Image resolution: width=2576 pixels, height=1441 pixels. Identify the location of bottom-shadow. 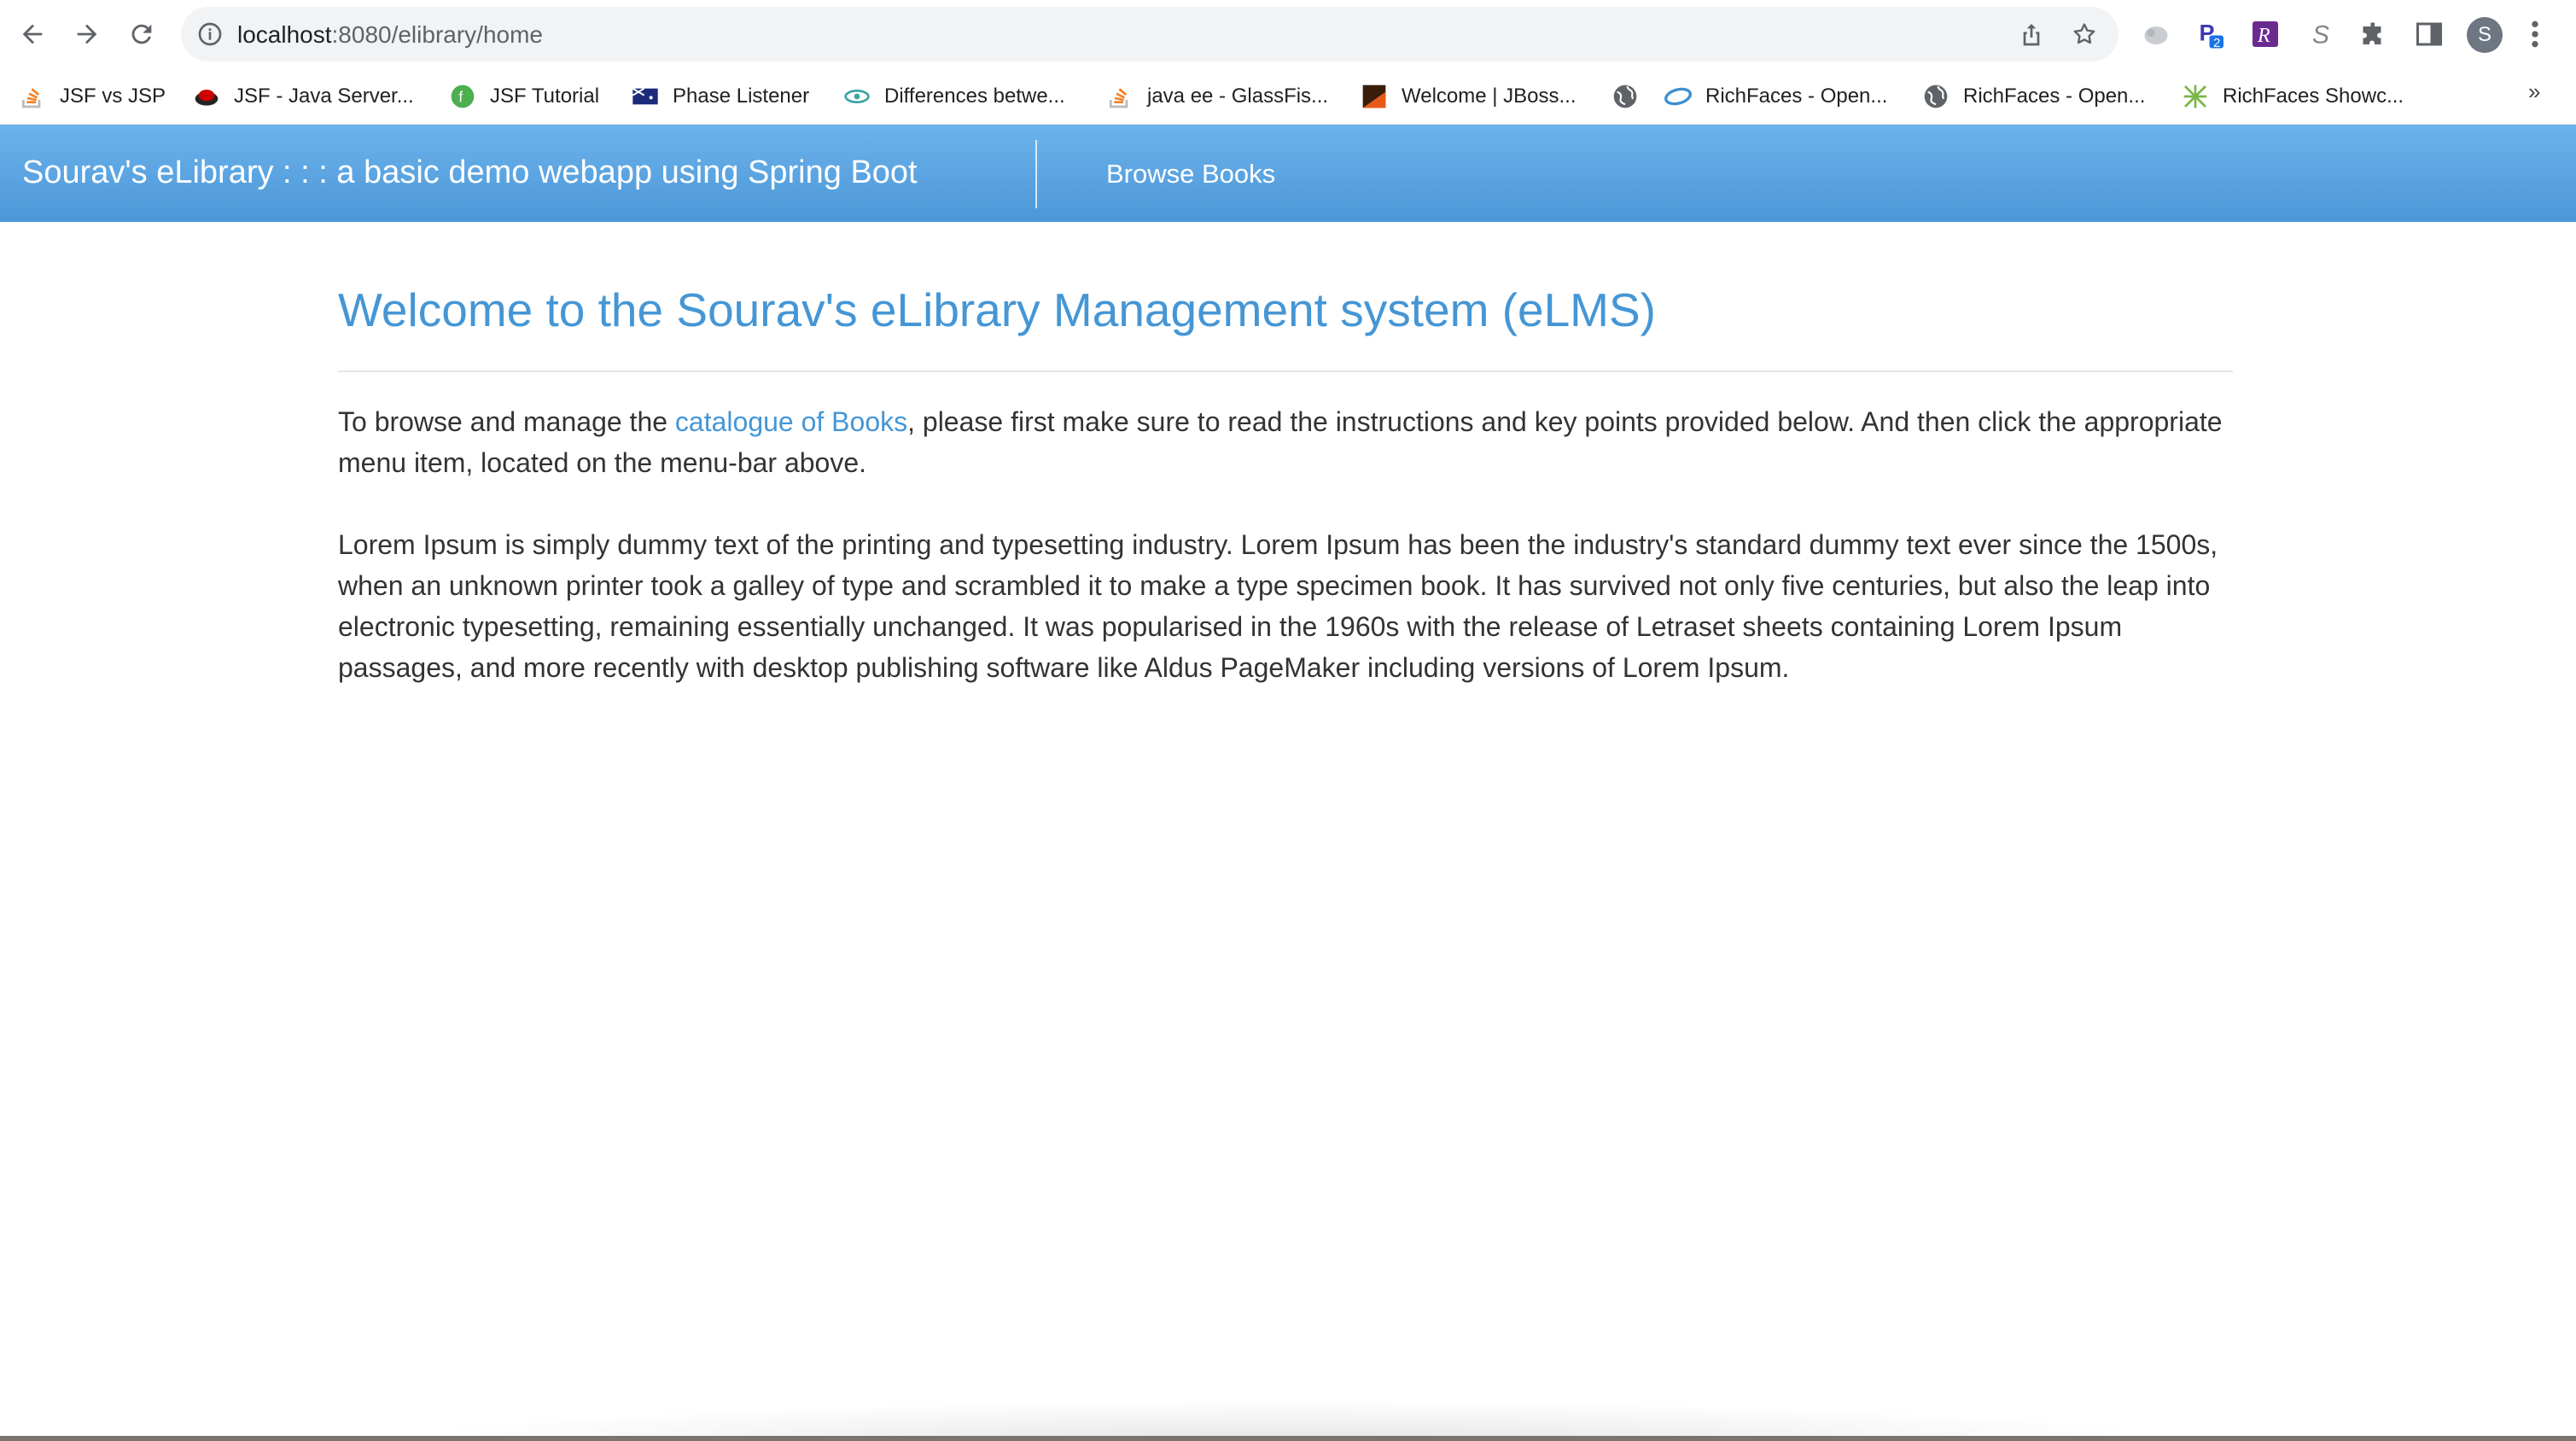
(1289, 1420).